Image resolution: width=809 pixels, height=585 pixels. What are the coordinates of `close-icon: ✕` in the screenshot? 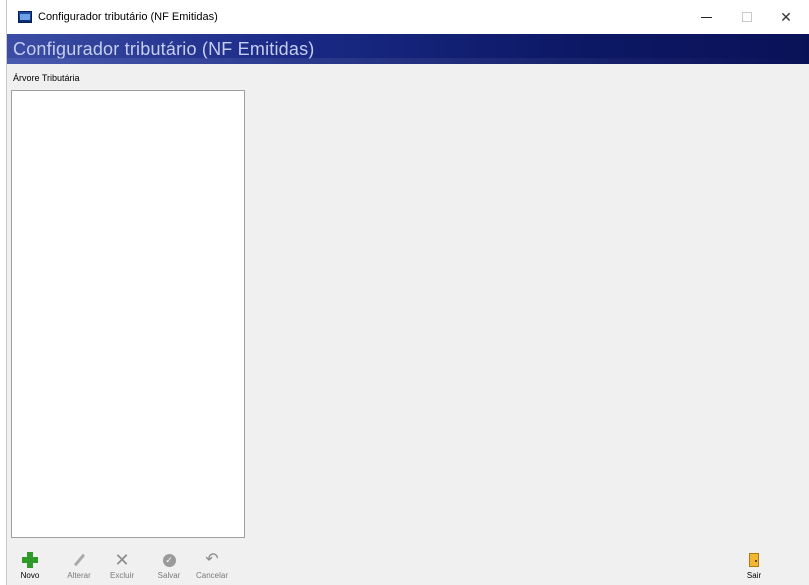 It's located at (786, 16).